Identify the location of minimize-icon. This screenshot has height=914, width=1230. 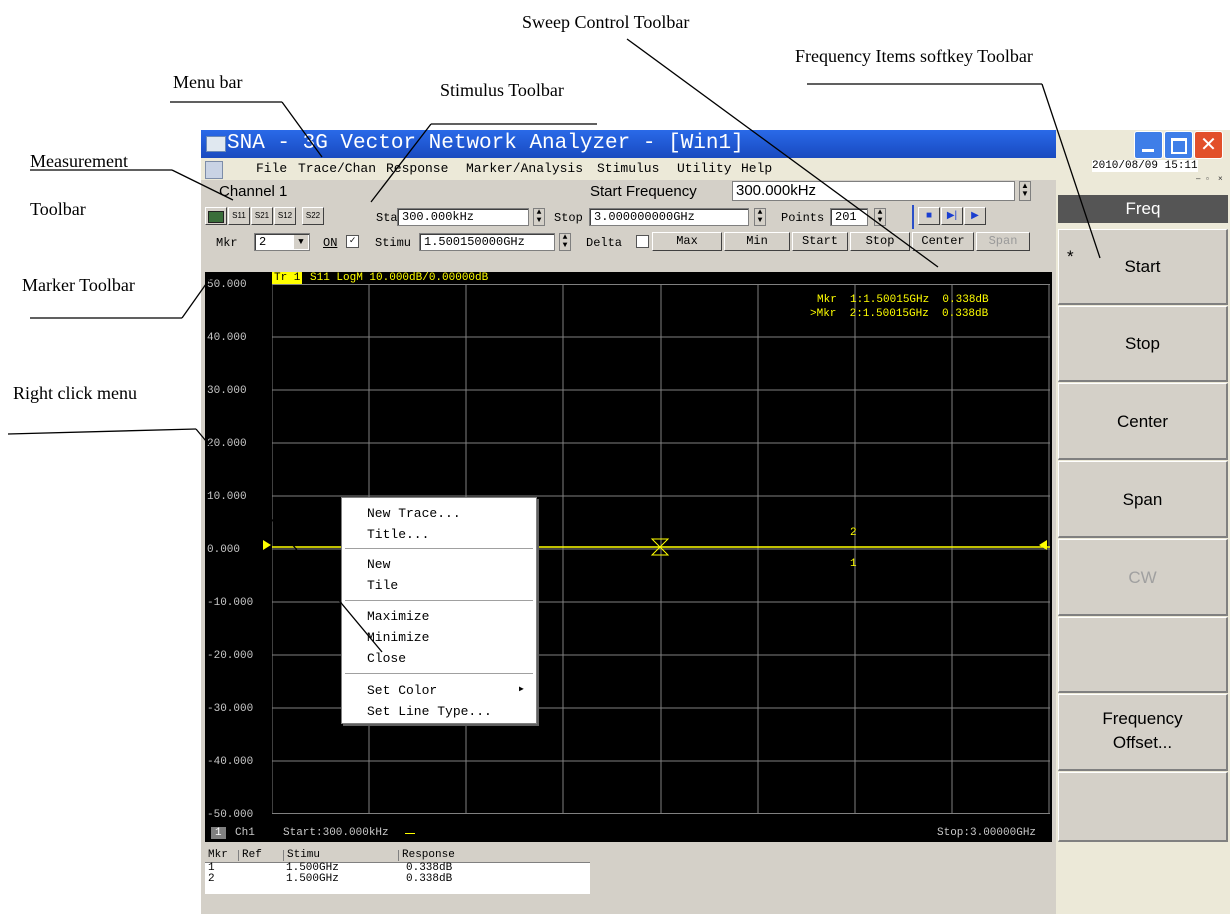
(1148, 145).